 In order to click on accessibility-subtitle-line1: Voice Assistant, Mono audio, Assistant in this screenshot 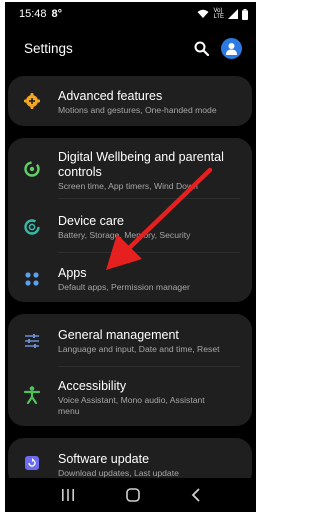, I will do `click(131, 400)`.